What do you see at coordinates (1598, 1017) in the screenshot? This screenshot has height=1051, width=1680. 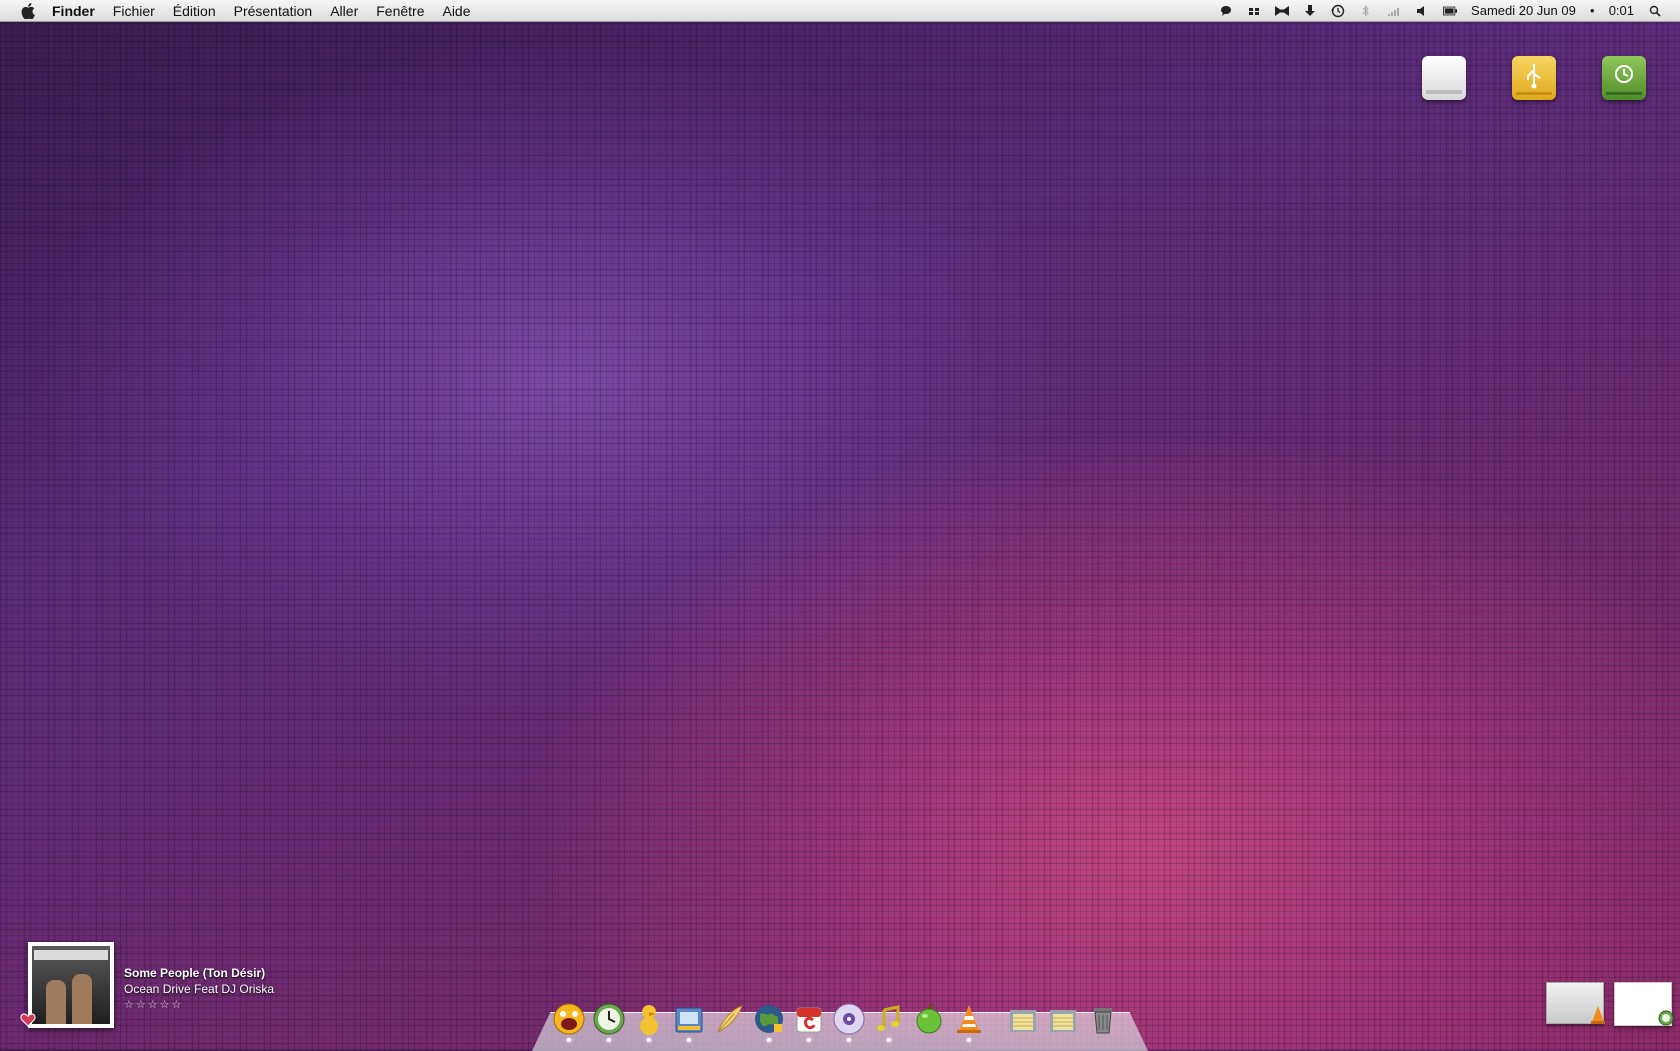 I see `vlc-badge-icon` at bounding box center [1598, 1017].